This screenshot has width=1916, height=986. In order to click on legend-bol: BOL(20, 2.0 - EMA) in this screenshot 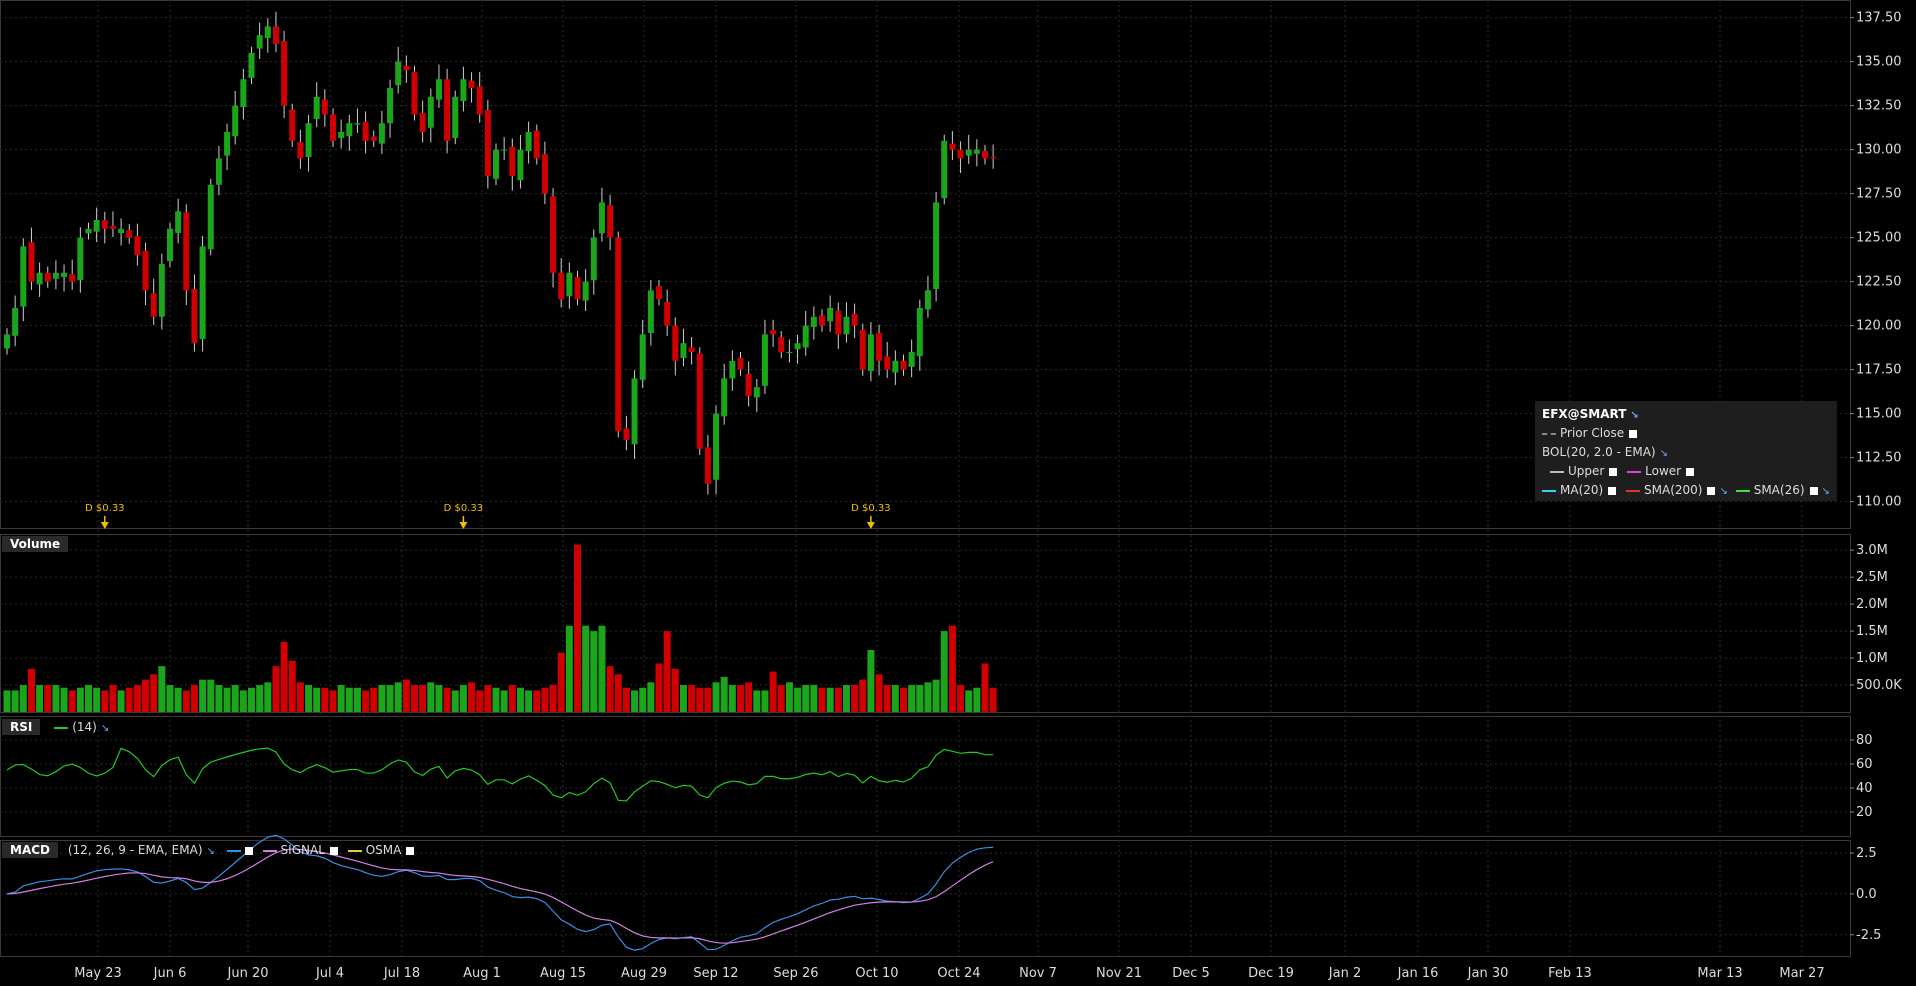, I will do `click(1599, 452)`.